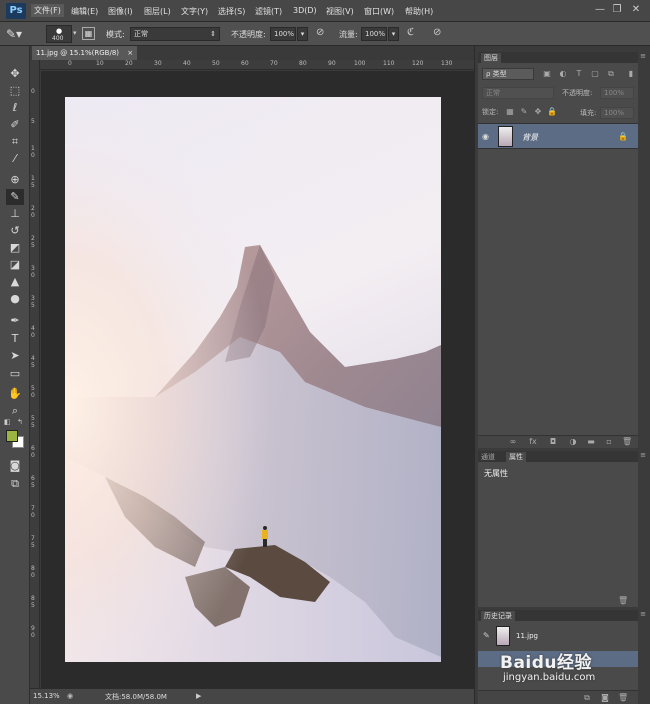 This screenshot has width=650, height=704. I want to click on layer-name: 背景, so click(530, 137).